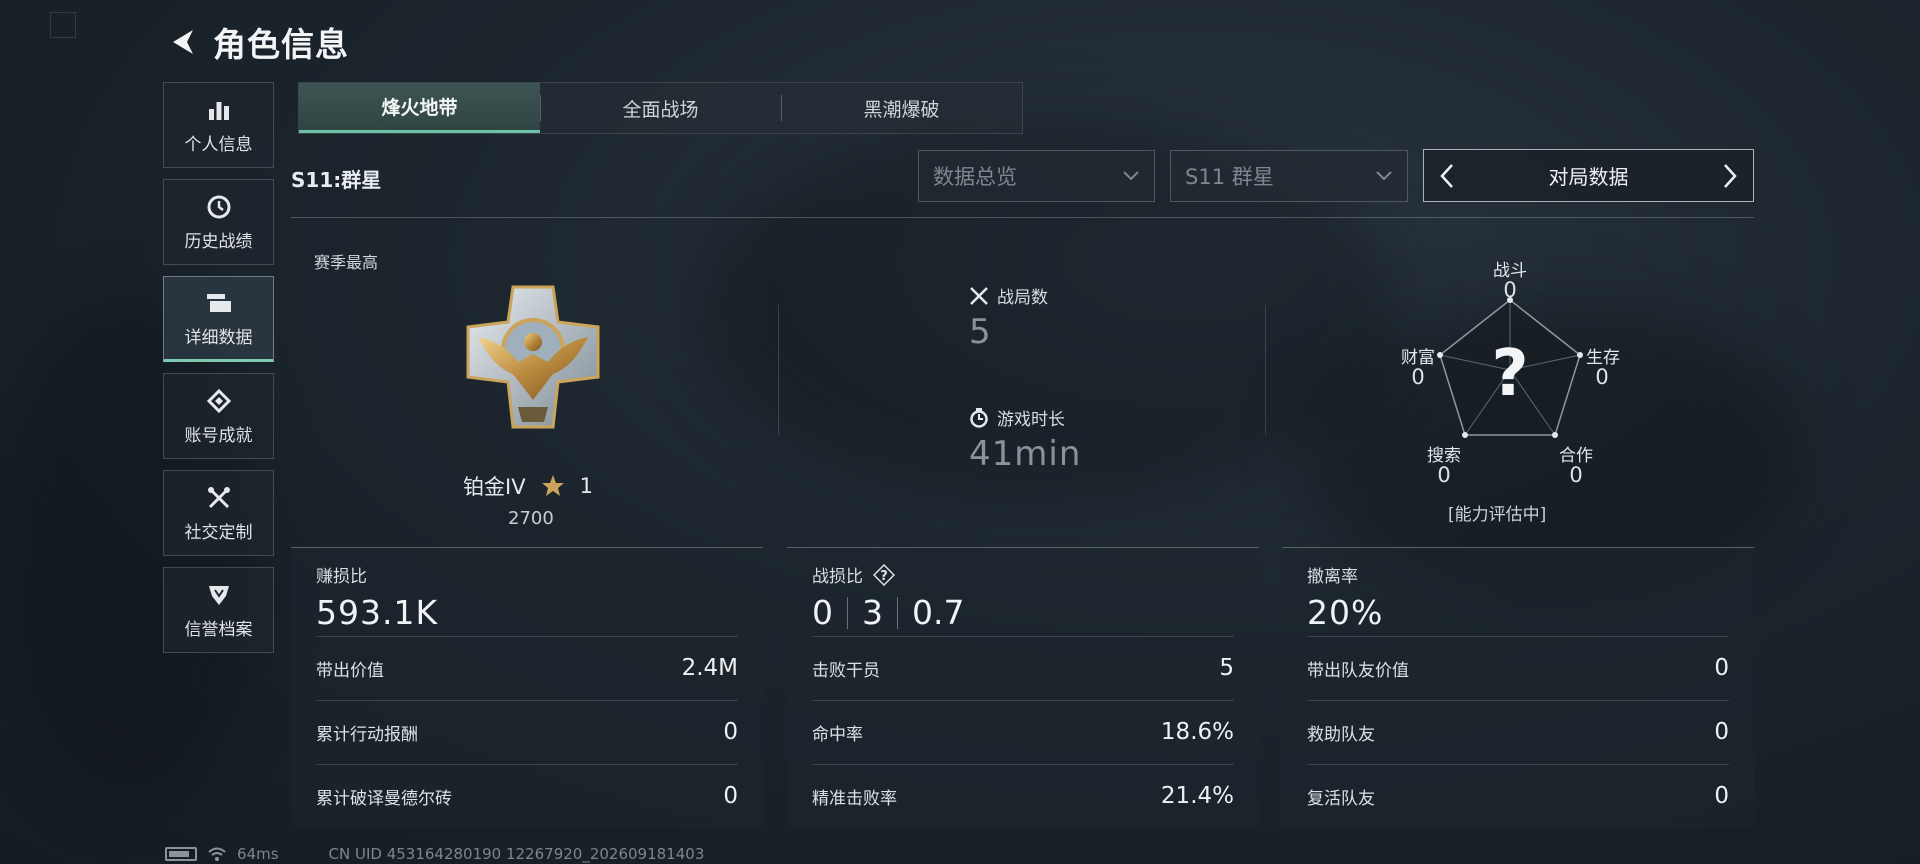 This screenshot has height=864, width=1920. I want to click on rank-badge-icon, so click(533, 357).